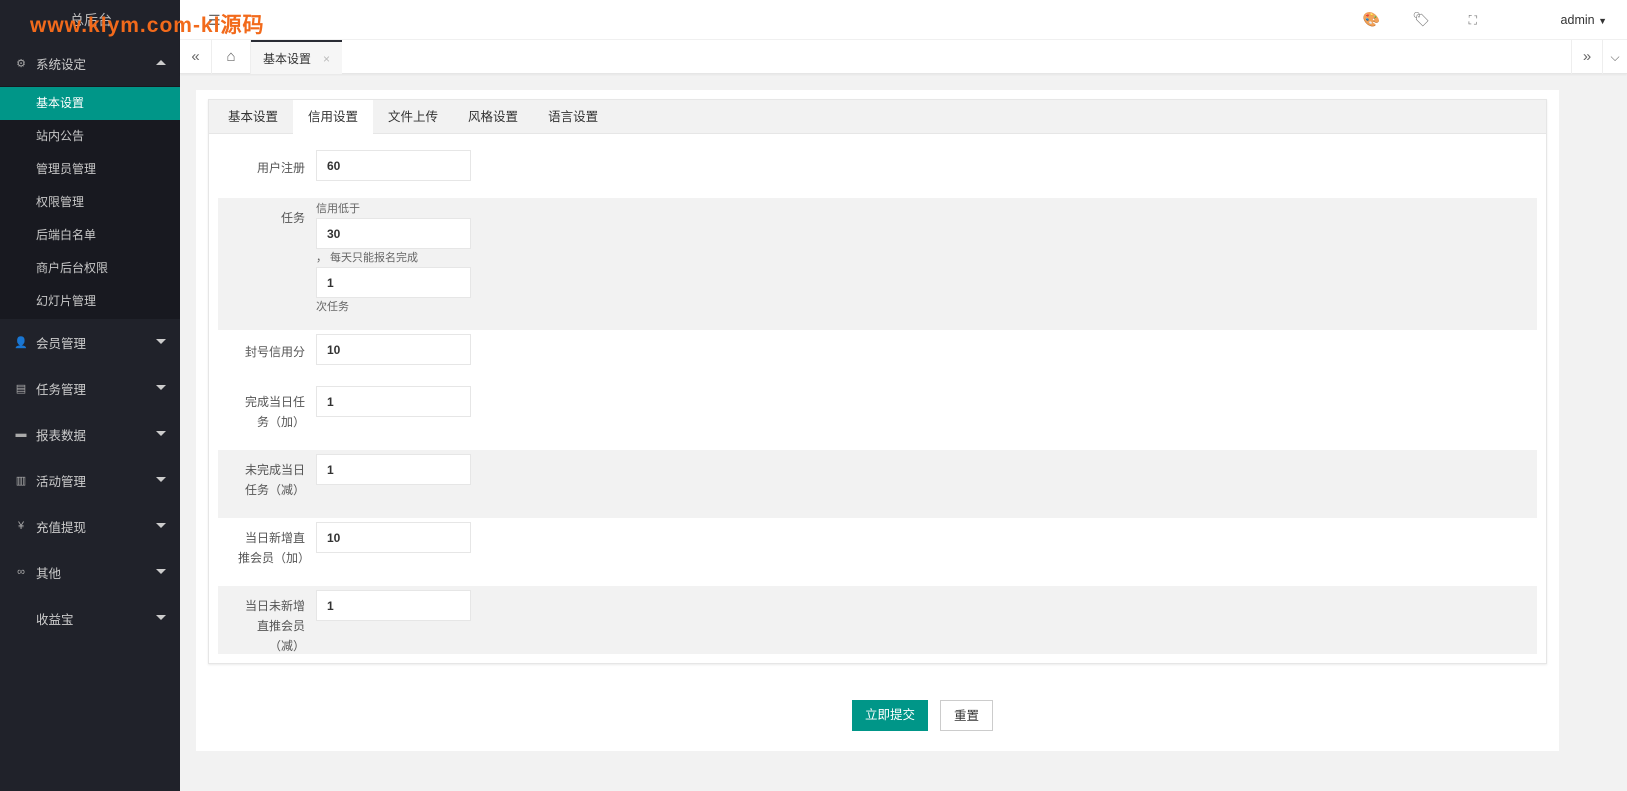 The image size is (1627, 791). Describe the element at coordinates (393, 282) in the screenshot. I see `task-count-input` at that location.